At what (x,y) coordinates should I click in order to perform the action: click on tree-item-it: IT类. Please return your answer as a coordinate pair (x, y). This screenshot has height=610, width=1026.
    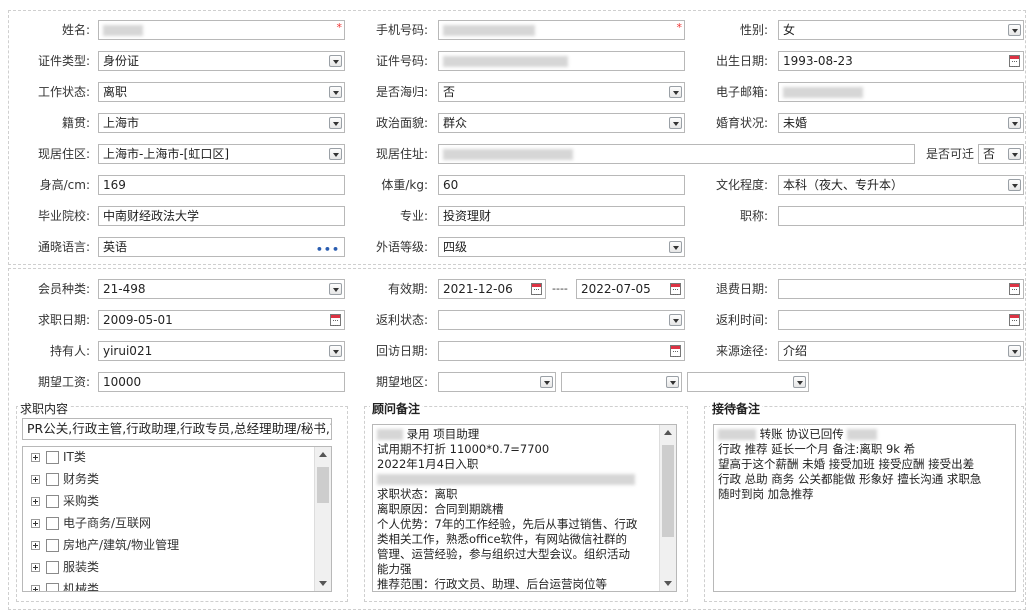
    Looking at the image, I should click on (58, 457).